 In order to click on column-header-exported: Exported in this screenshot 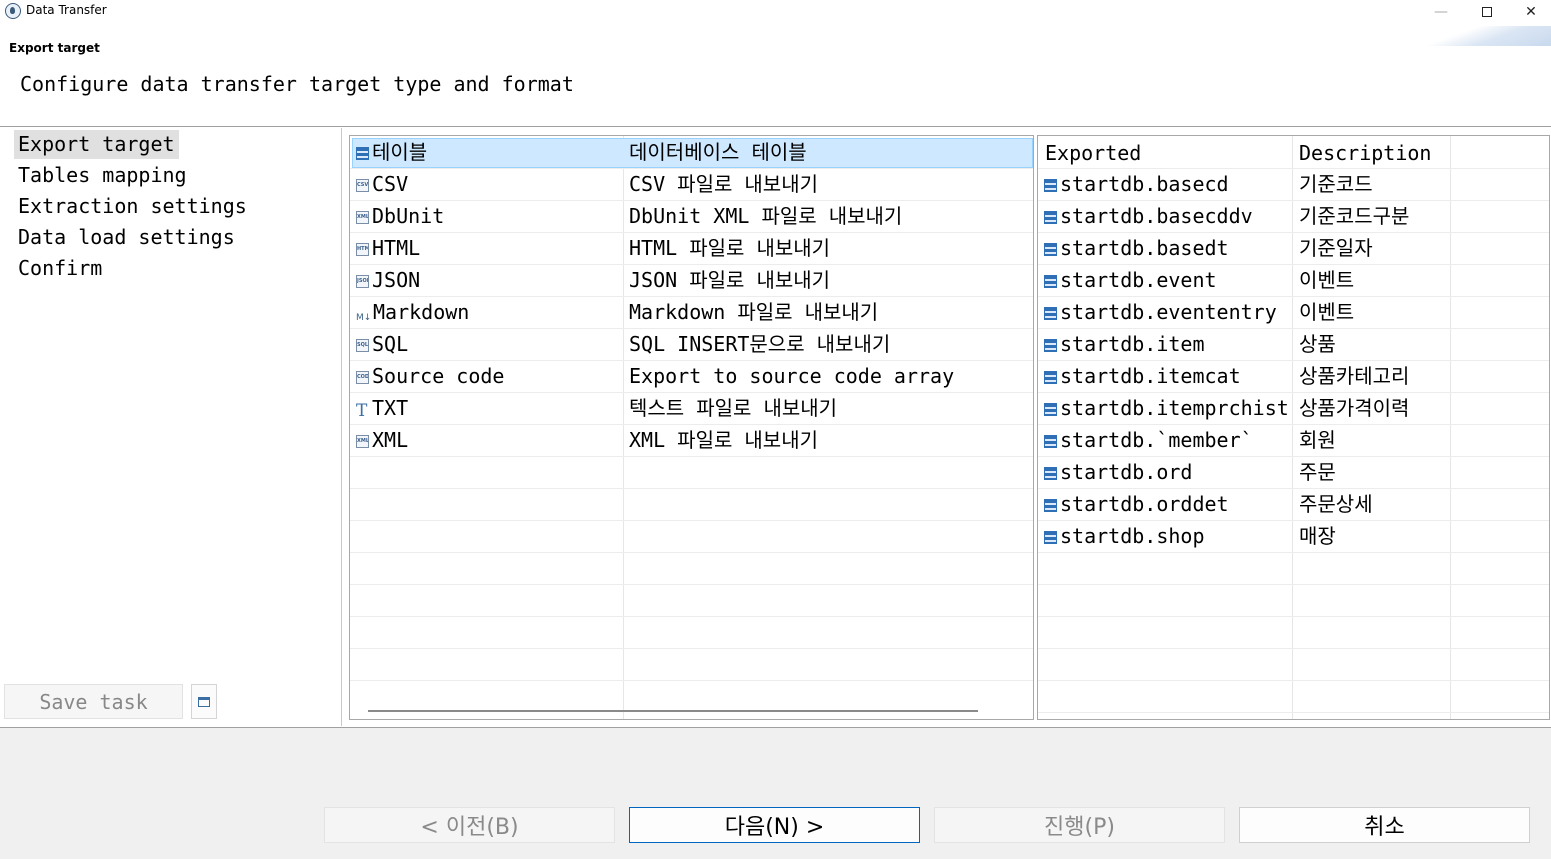, I will do `click(1093, 153)`.